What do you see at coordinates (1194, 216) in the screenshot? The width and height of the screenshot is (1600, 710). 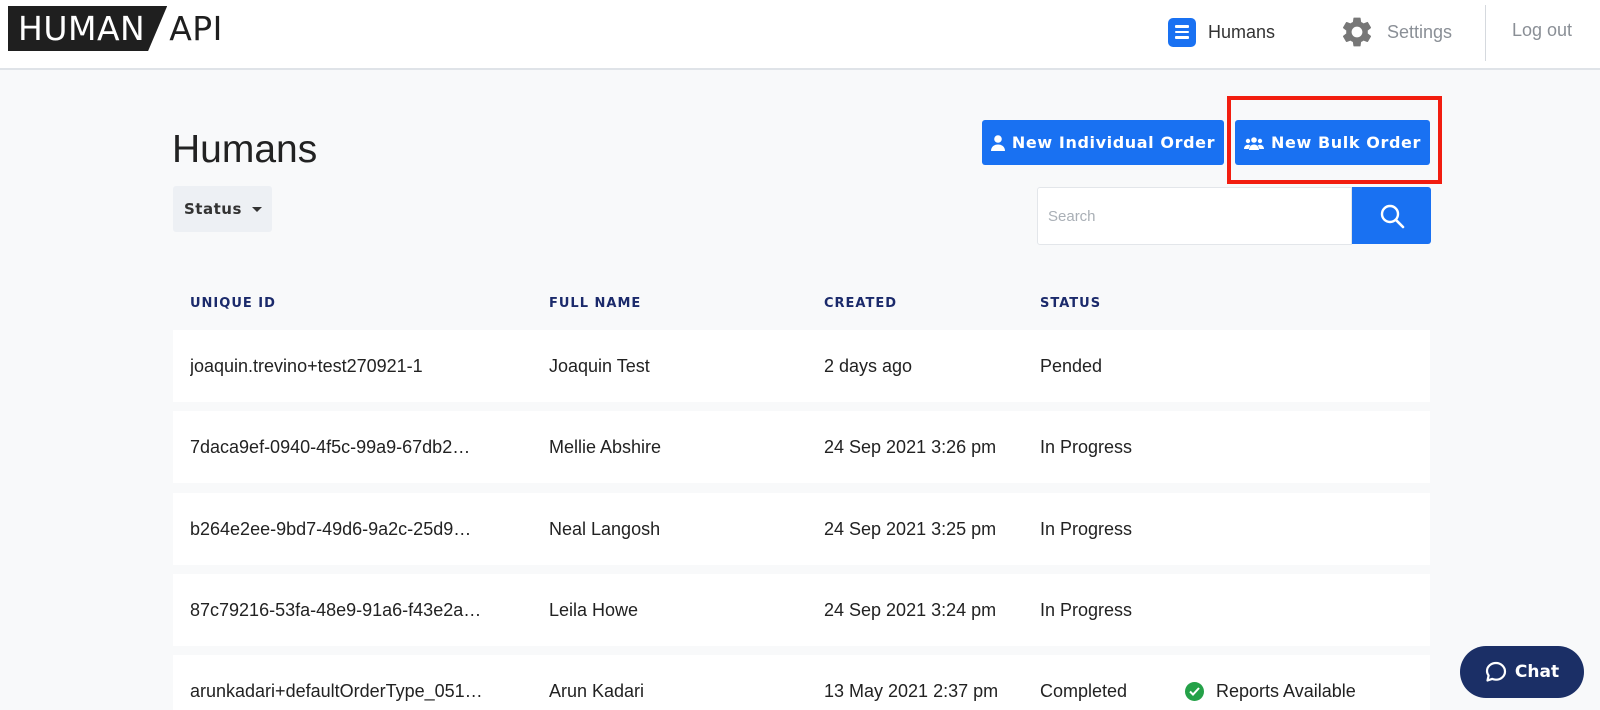 I see `search-input` at bounding box center [1194, 216].